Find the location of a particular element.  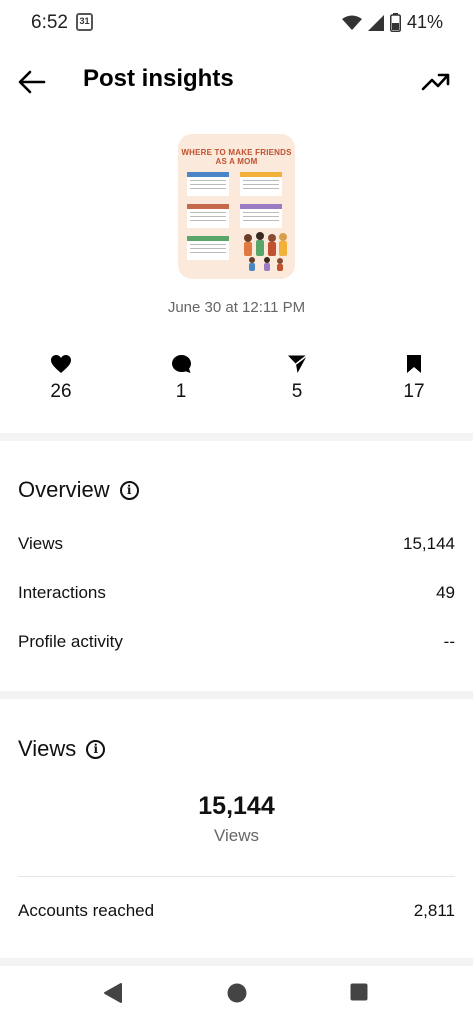

circle-home-icon is located at coordinates (237, 993).